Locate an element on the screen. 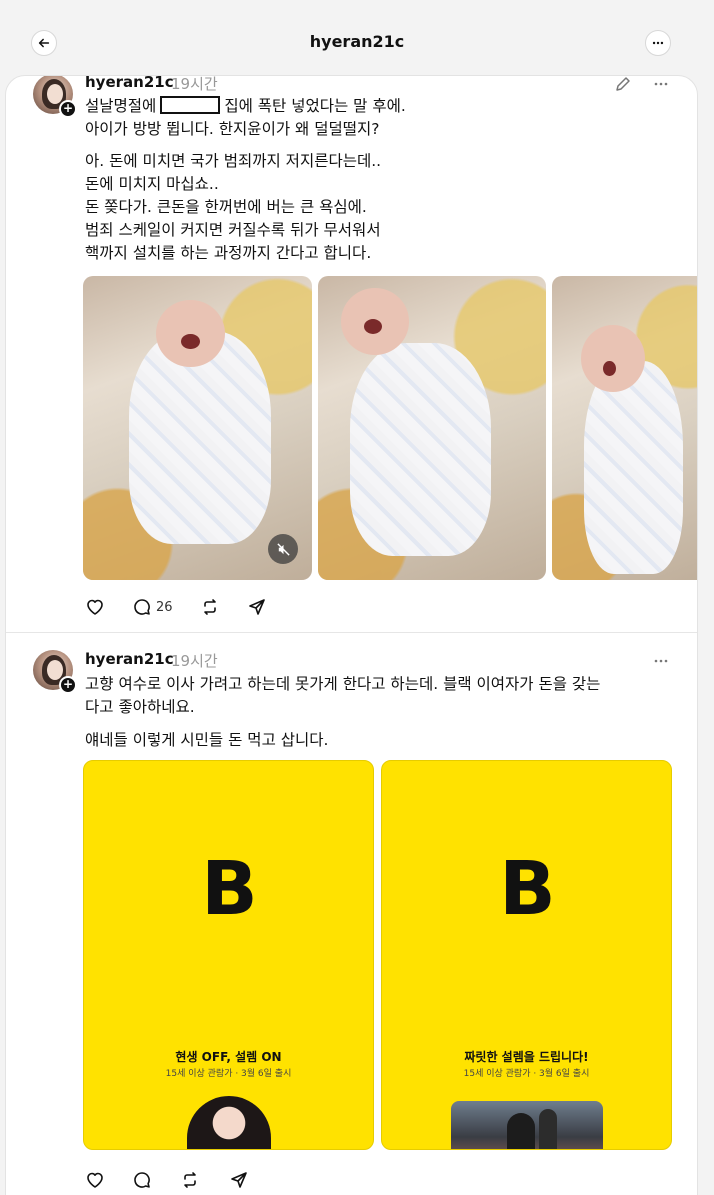 The image size is (714, 1195). edit-icon is located at coordinates (623, 84).